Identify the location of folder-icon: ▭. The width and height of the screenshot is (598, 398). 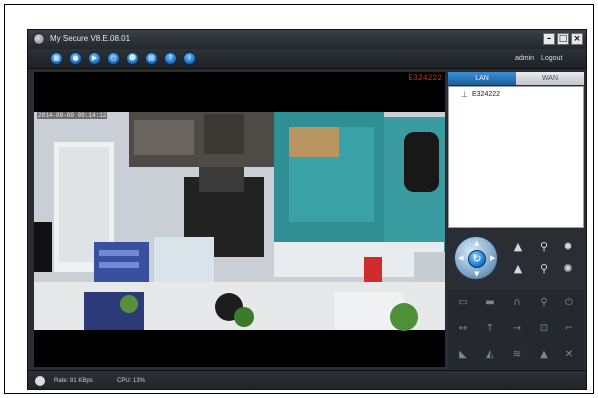
(463, 303).